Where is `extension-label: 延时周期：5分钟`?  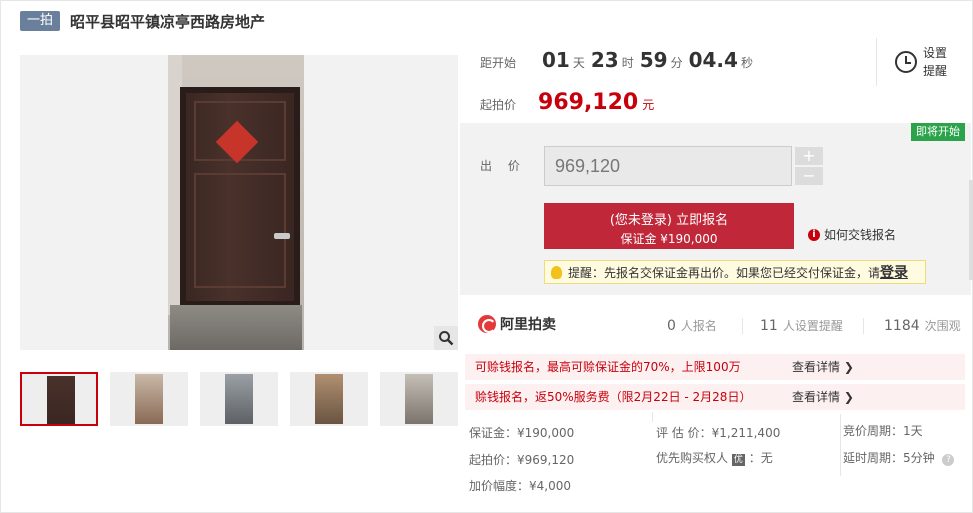 extension-label: 延时周期：5分钟 is located at coordinates (889, 458).